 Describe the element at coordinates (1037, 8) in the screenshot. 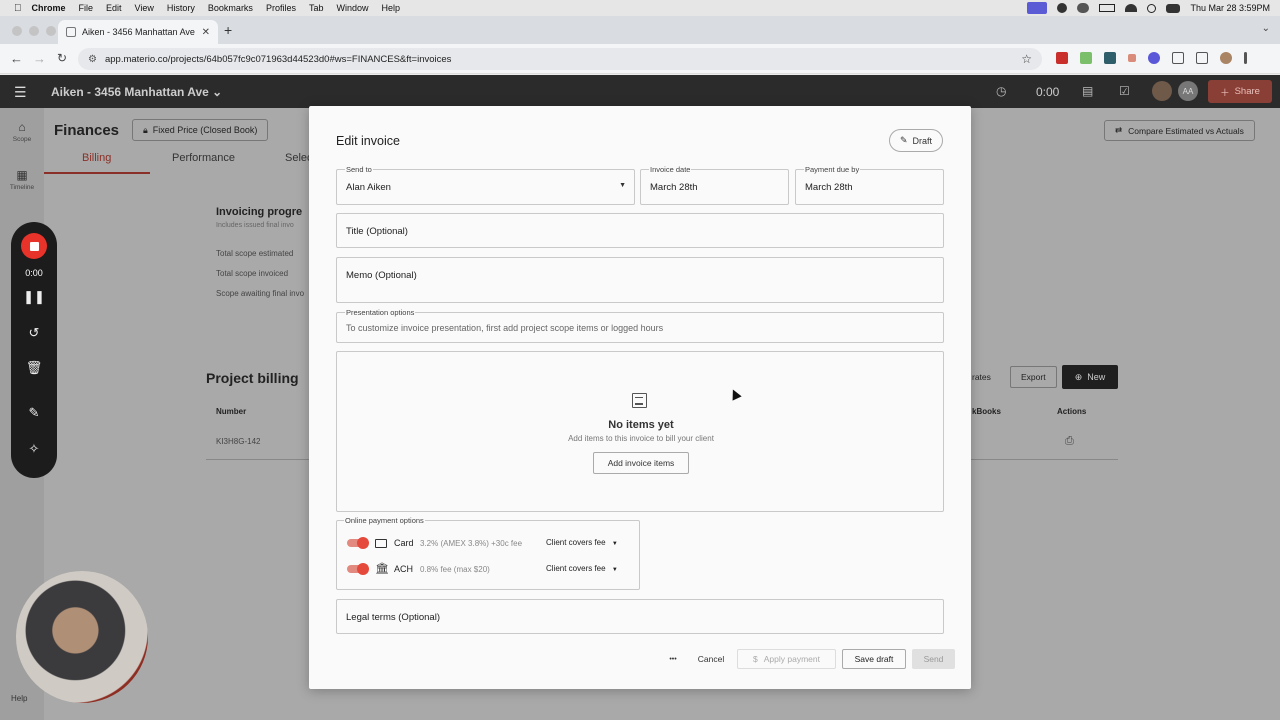

I see `screen-recorder-icon` at that location.